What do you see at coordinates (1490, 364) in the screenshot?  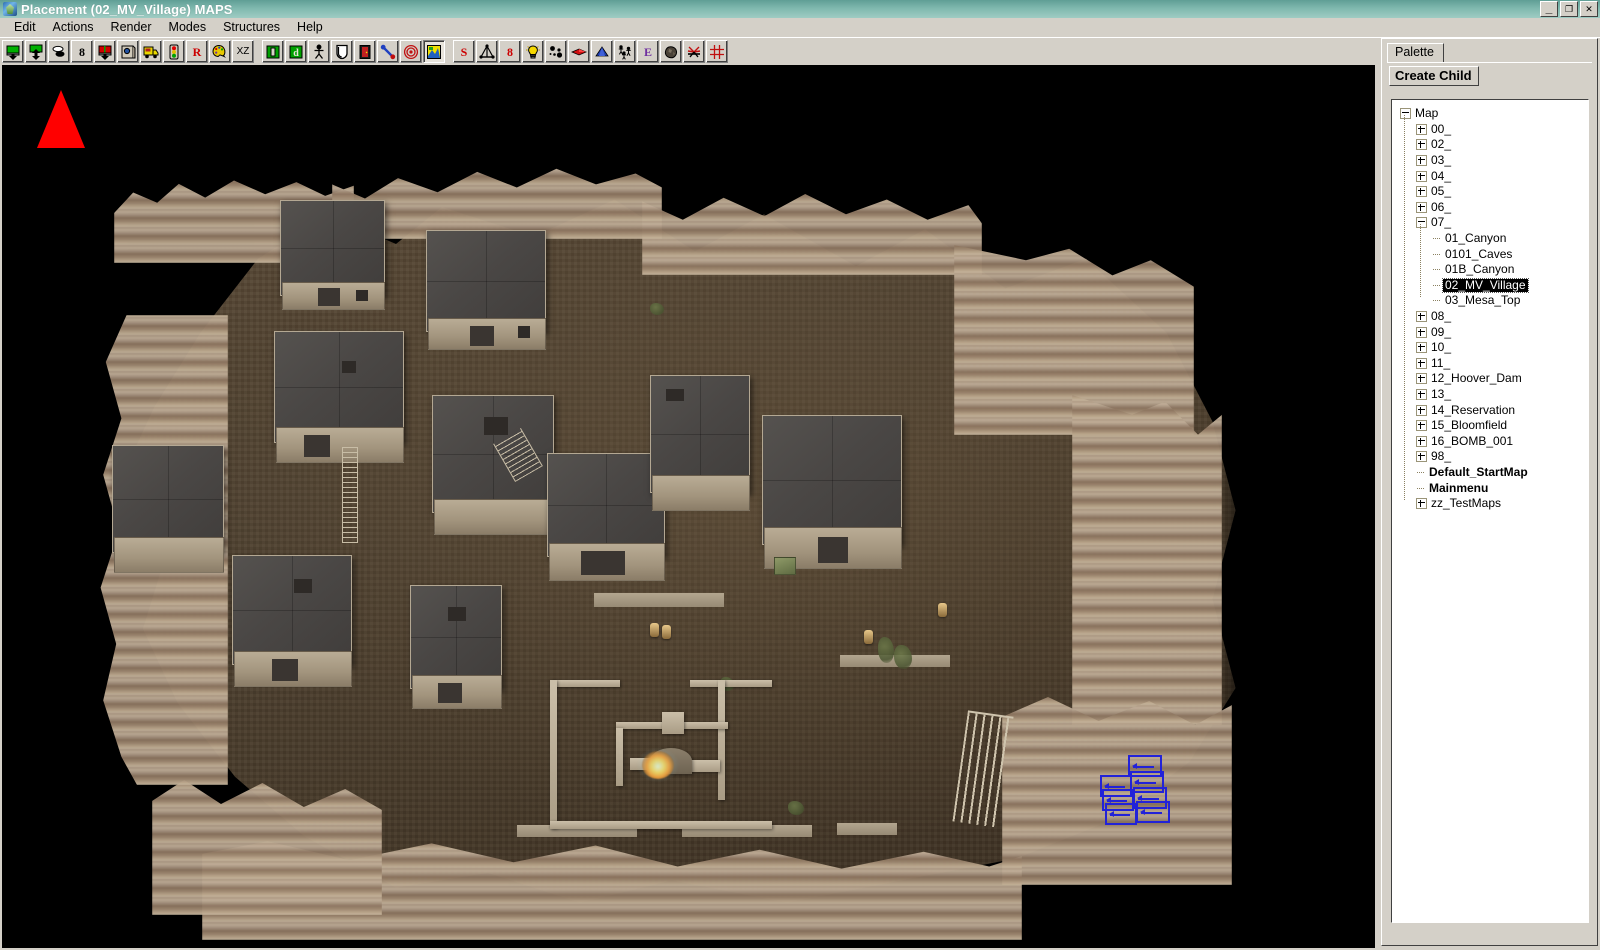 I see `tree-item-11: 11_` at bounding box center [1490, 364].